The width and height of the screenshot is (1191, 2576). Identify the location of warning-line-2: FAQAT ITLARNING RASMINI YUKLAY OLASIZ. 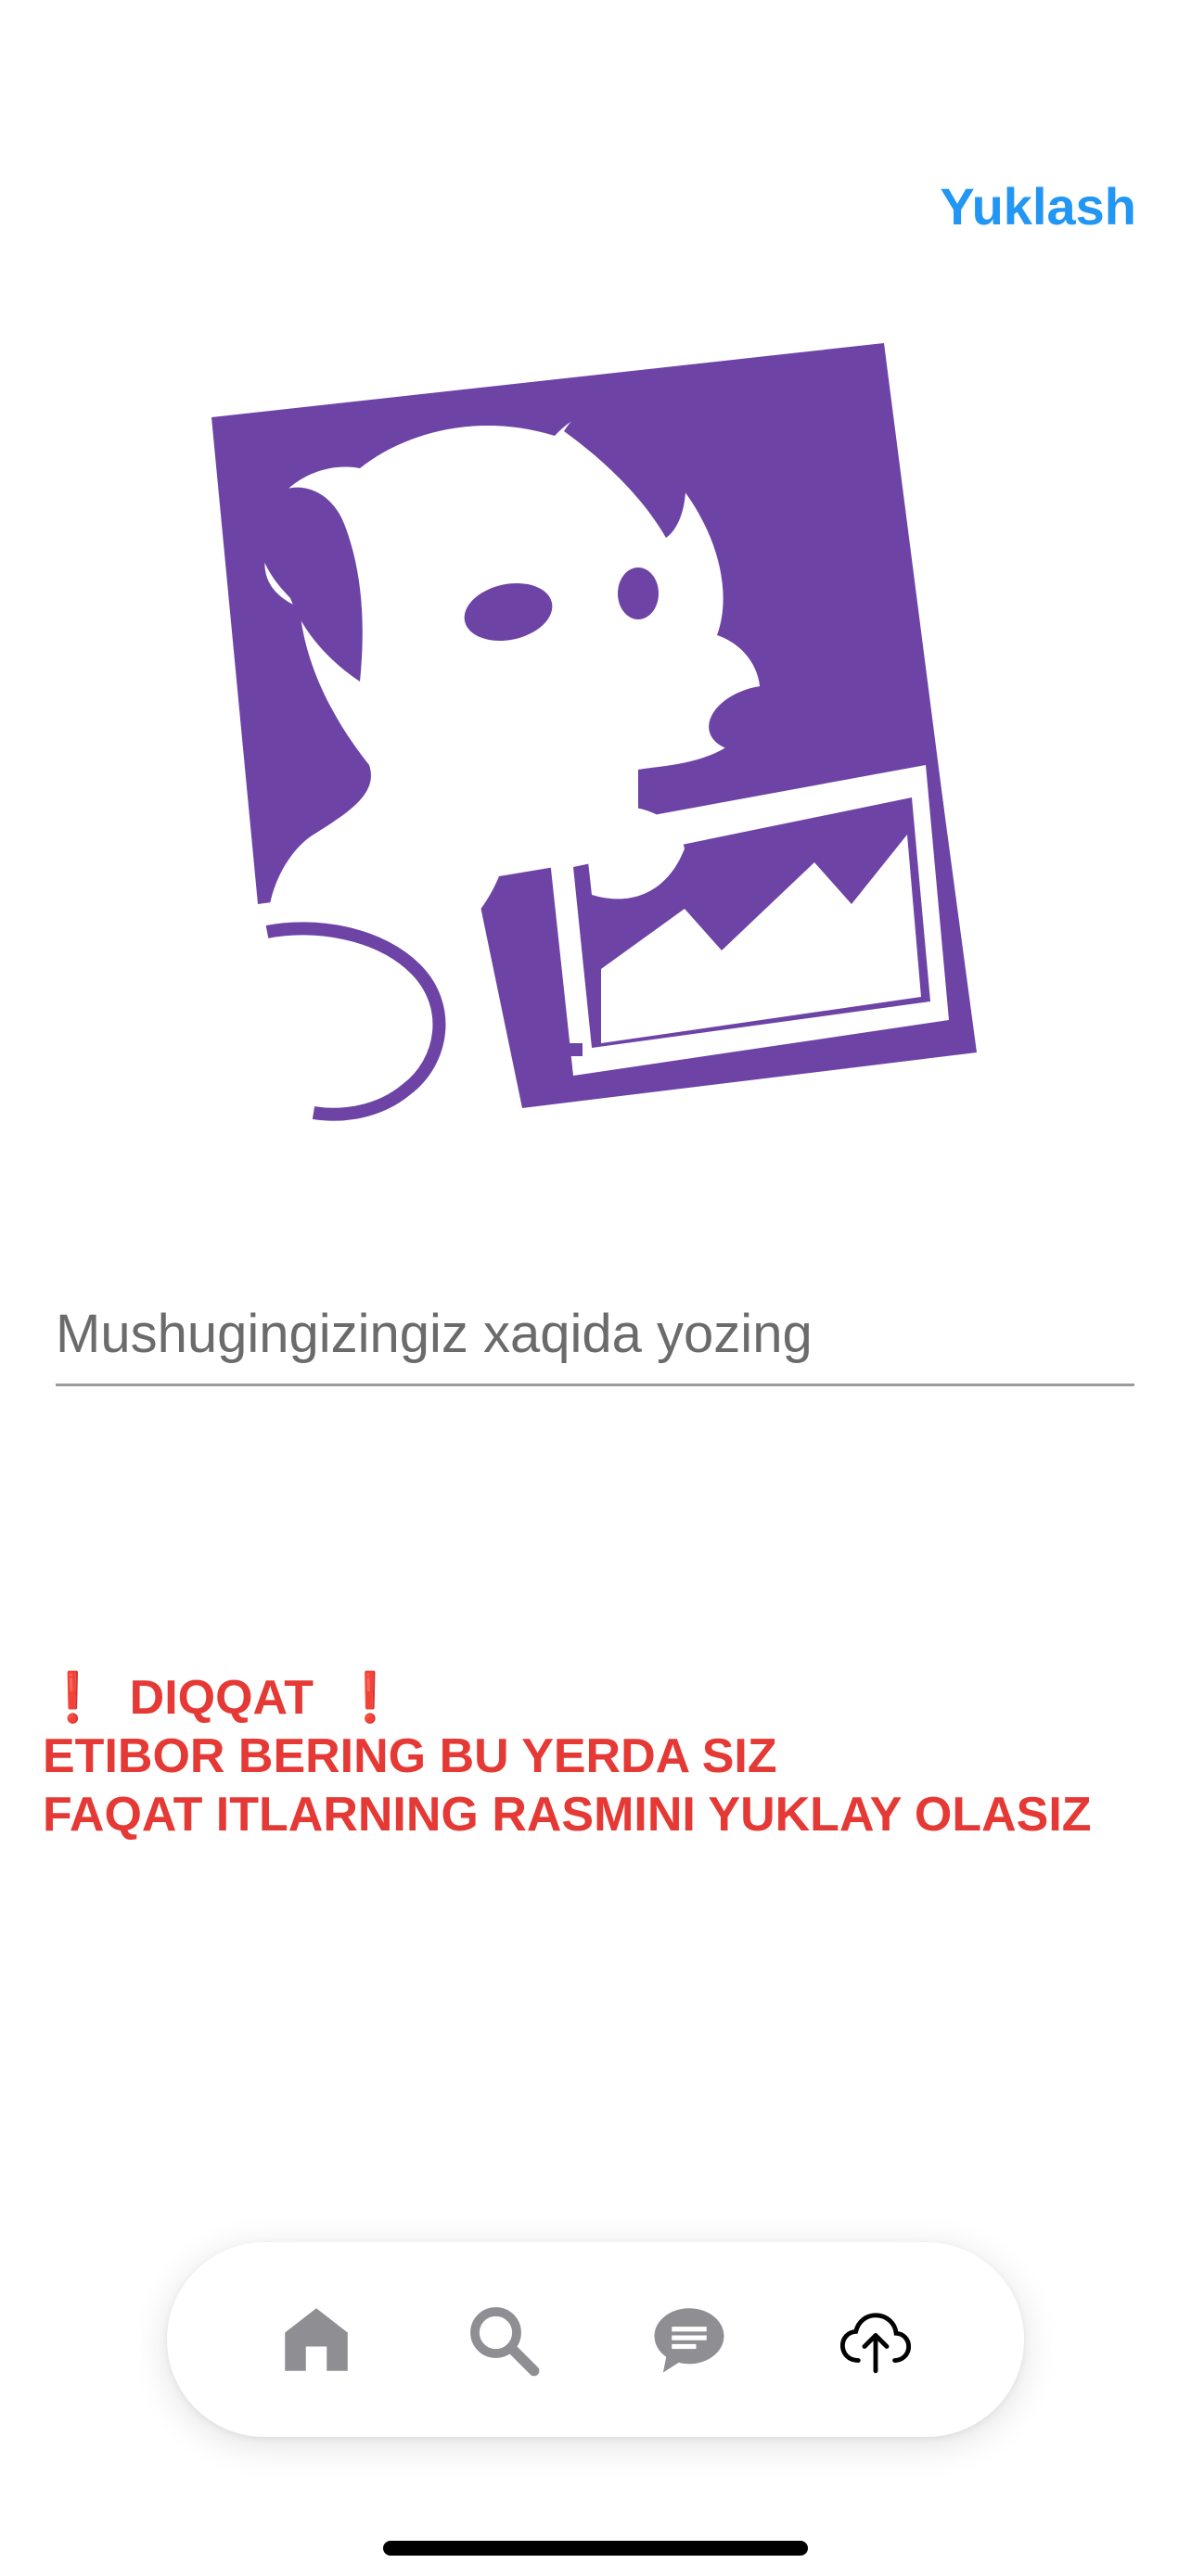
(567, 1815).